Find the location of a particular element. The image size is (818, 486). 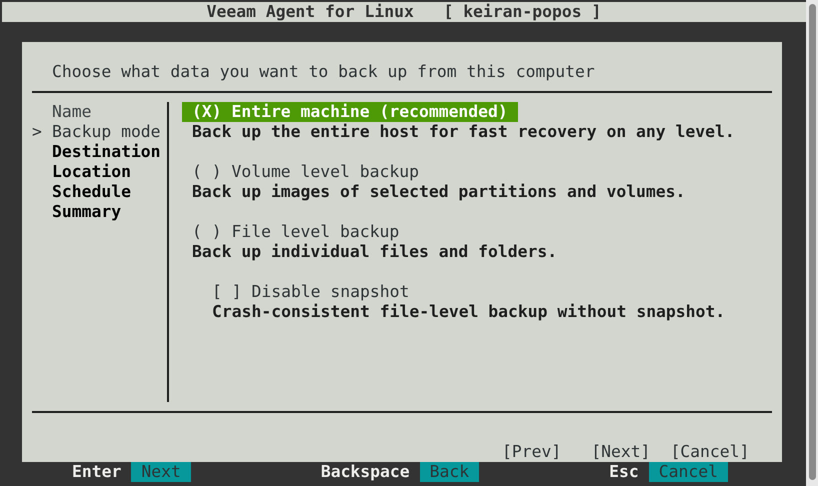

shortcut-key: Enter is located at coordinates (97, 472).